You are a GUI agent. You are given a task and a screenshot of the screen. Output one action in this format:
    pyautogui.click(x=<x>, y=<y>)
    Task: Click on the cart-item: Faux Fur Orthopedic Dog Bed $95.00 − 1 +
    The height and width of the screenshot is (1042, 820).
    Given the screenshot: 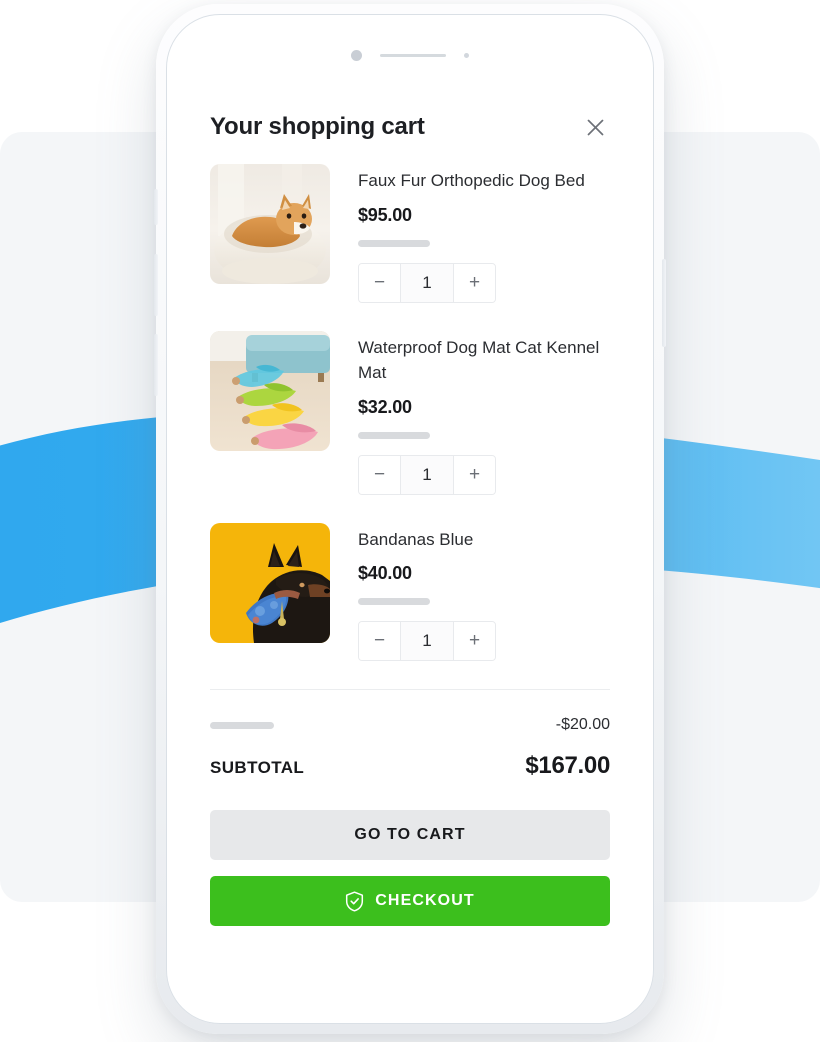 What is the action you would take?
    pyautogui.click(x=410, y=233)
    